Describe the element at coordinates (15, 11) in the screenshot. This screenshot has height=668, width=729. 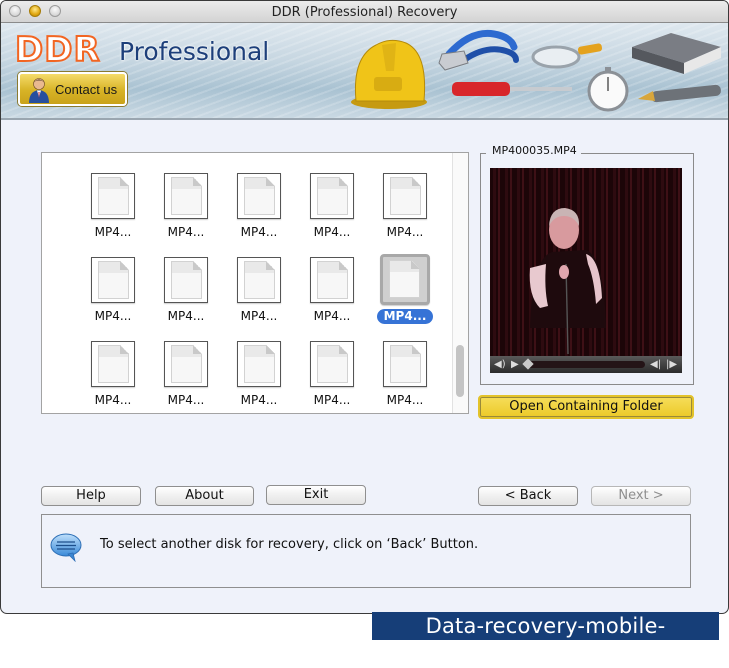
I see `close-window-button` at that location.